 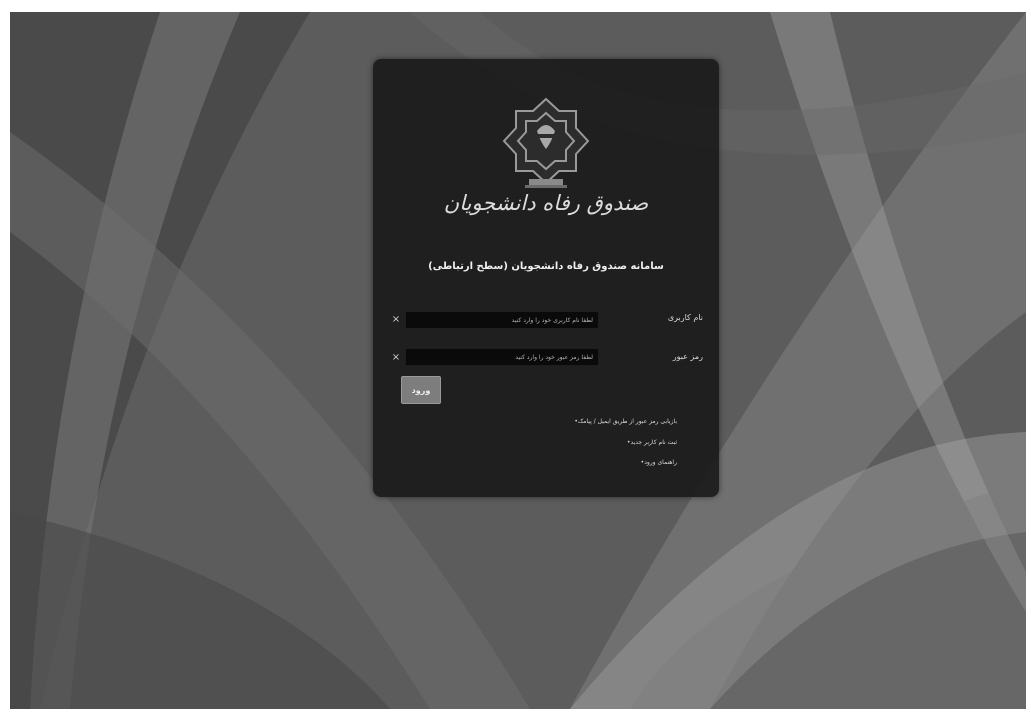 I want to click on password-input, so click(x=502, y=357).